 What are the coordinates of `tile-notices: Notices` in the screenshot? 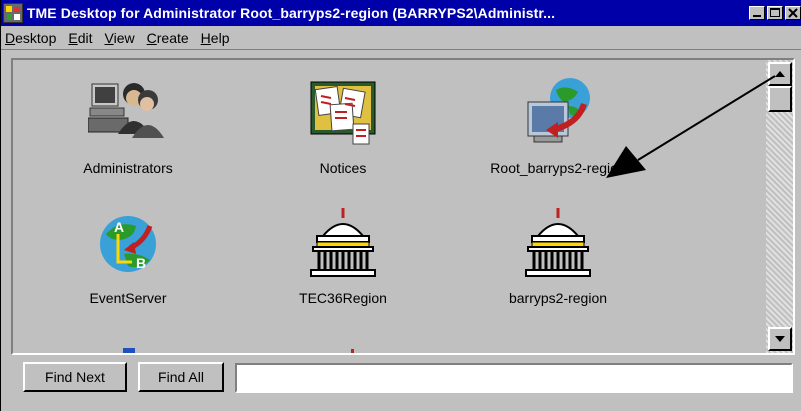 It's located at (343, 125).